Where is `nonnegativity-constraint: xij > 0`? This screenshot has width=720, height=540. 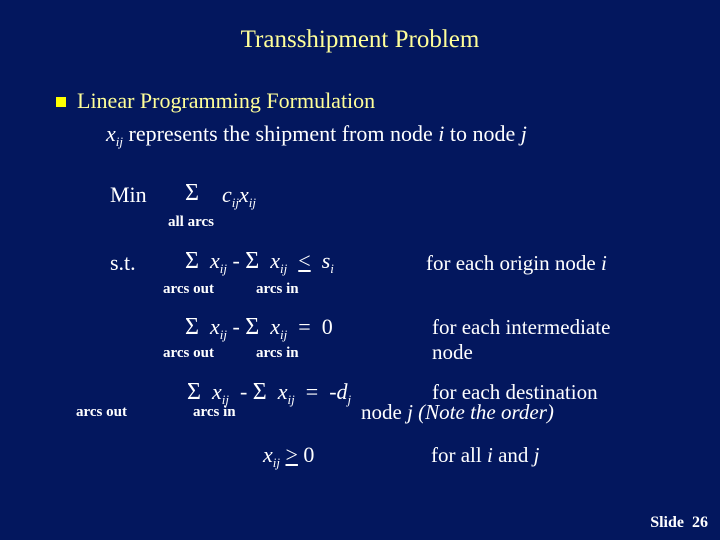 nonnegativity-constraint: xij > 0 is located at coordinates (288, 456).